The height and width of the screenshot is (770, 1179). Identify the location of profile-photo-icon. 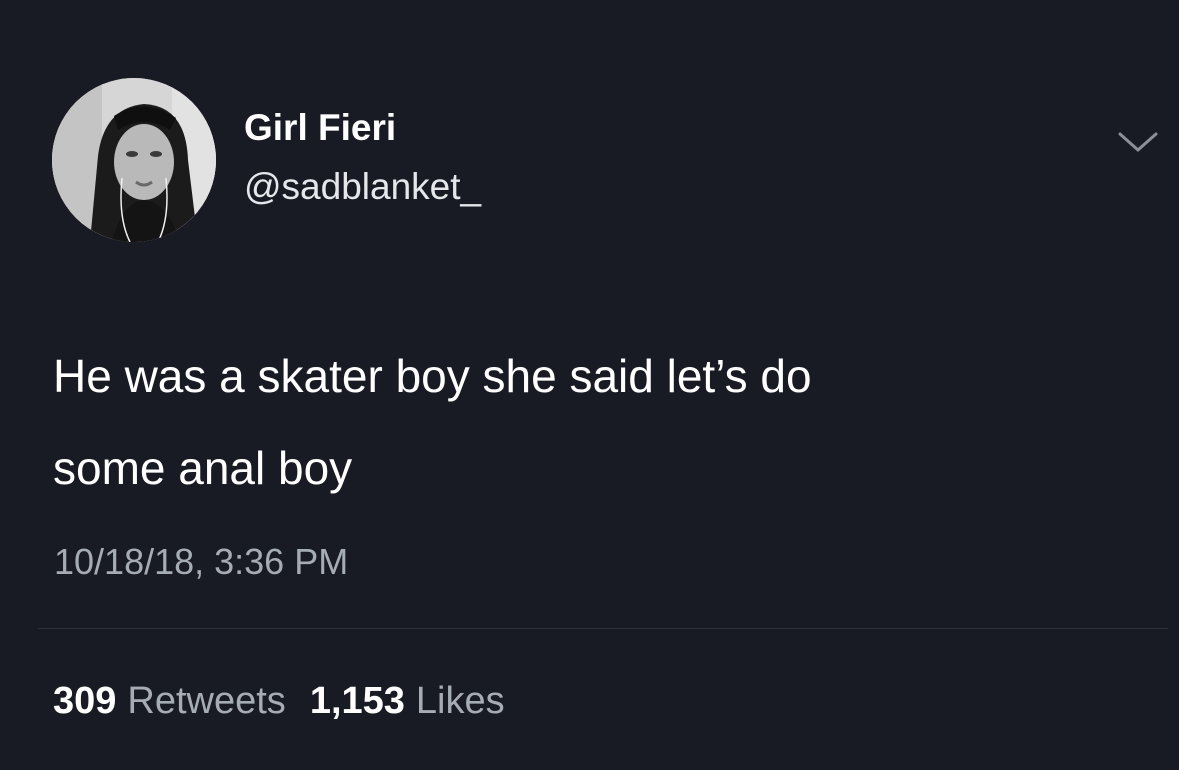
(134, 160).